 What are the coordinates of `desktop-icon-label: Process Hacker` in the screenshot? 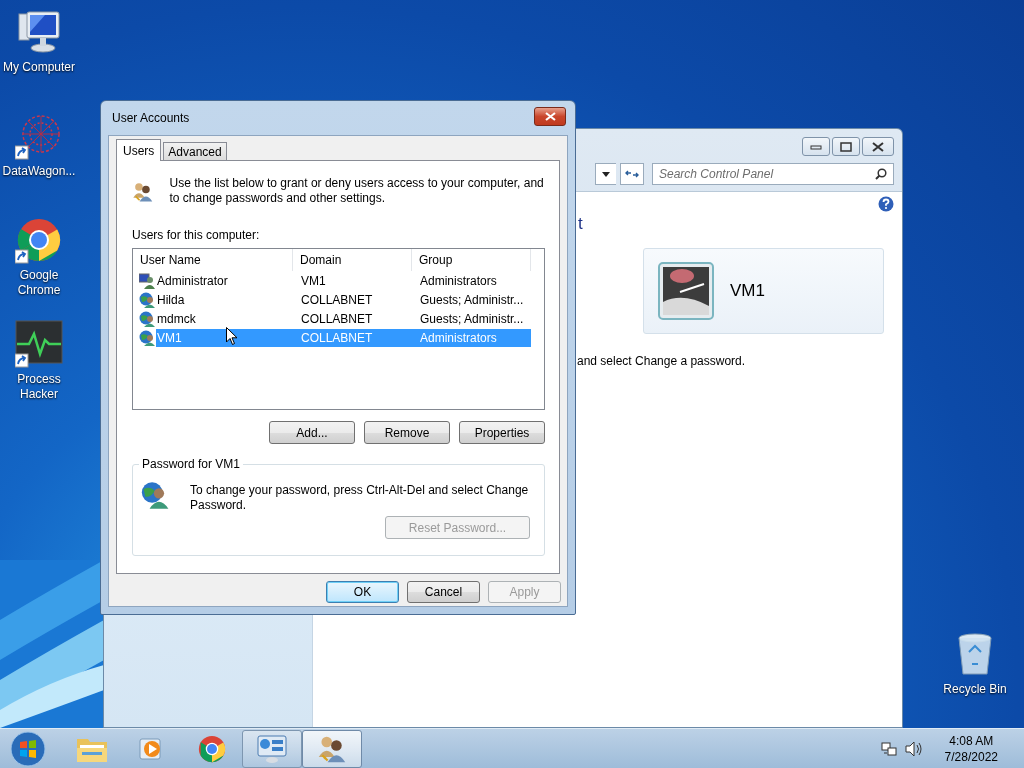 It's located at (39, 387).